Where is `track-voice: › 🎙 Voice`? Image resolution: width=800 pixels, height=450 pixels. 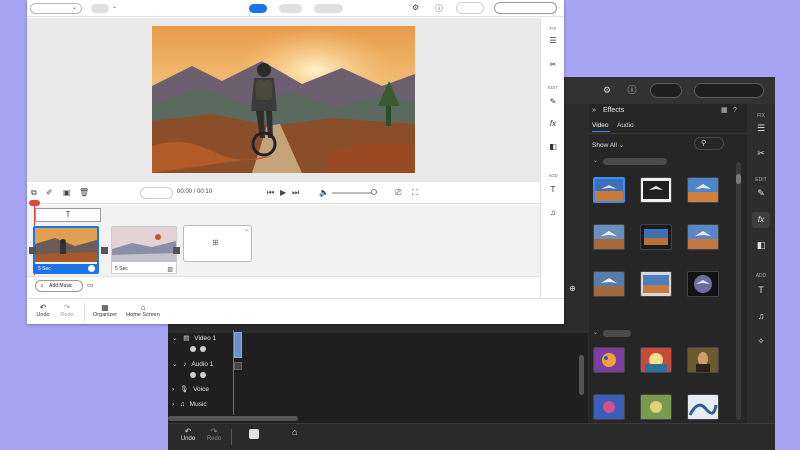 track-voice: › 🎙 Voice is located at coordinates (190, 390).